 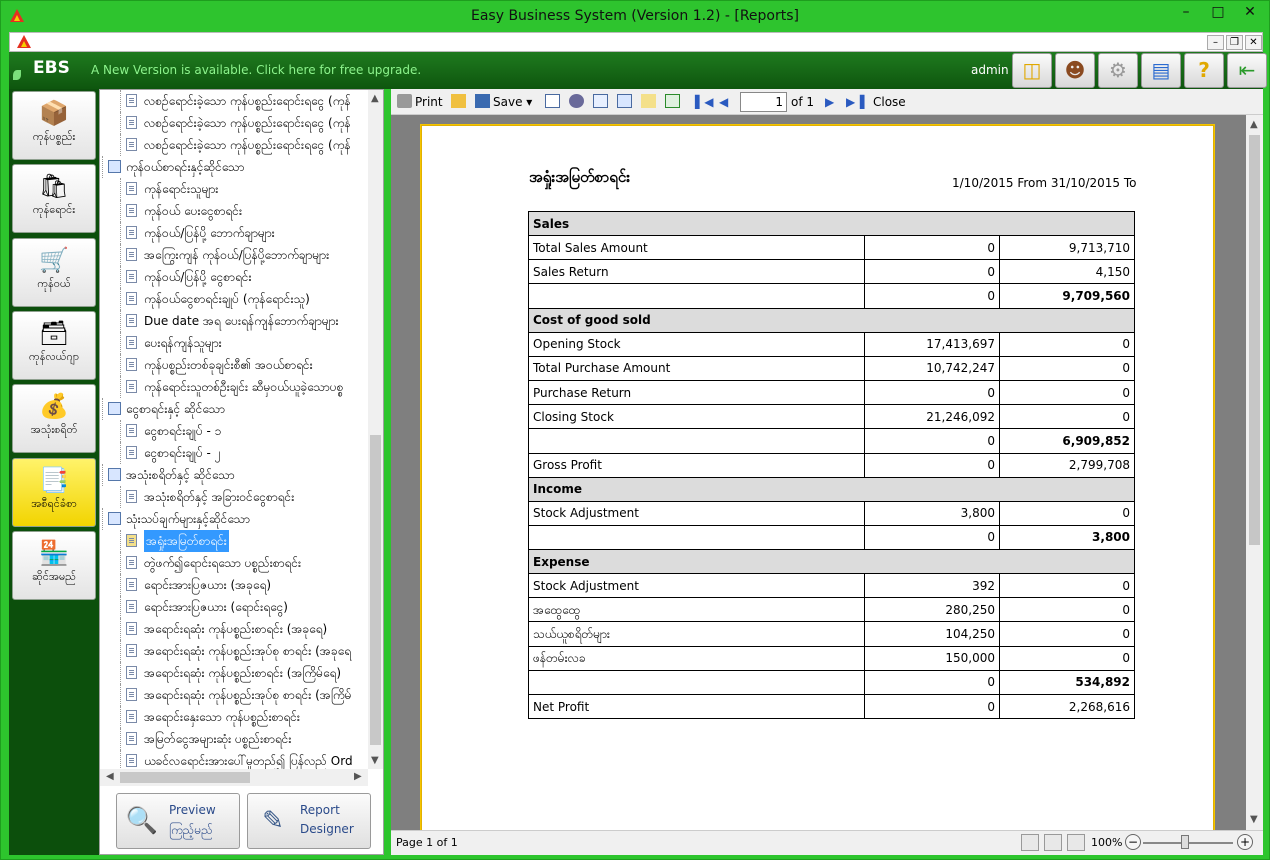 What do you see at coordinates (696, 513) in the screenshot?
I see `row-label: Stock Adjustment` at bounding box center [696, 513].